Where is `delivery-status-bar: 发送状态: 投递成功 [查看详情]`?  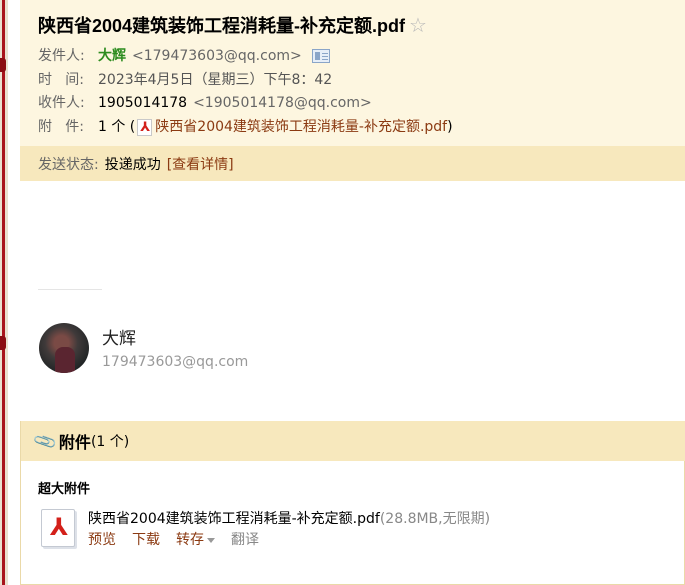
delivery-status-bar: 发送状态: 投递成功 [查看详情] is located at coordinates (352, 163).